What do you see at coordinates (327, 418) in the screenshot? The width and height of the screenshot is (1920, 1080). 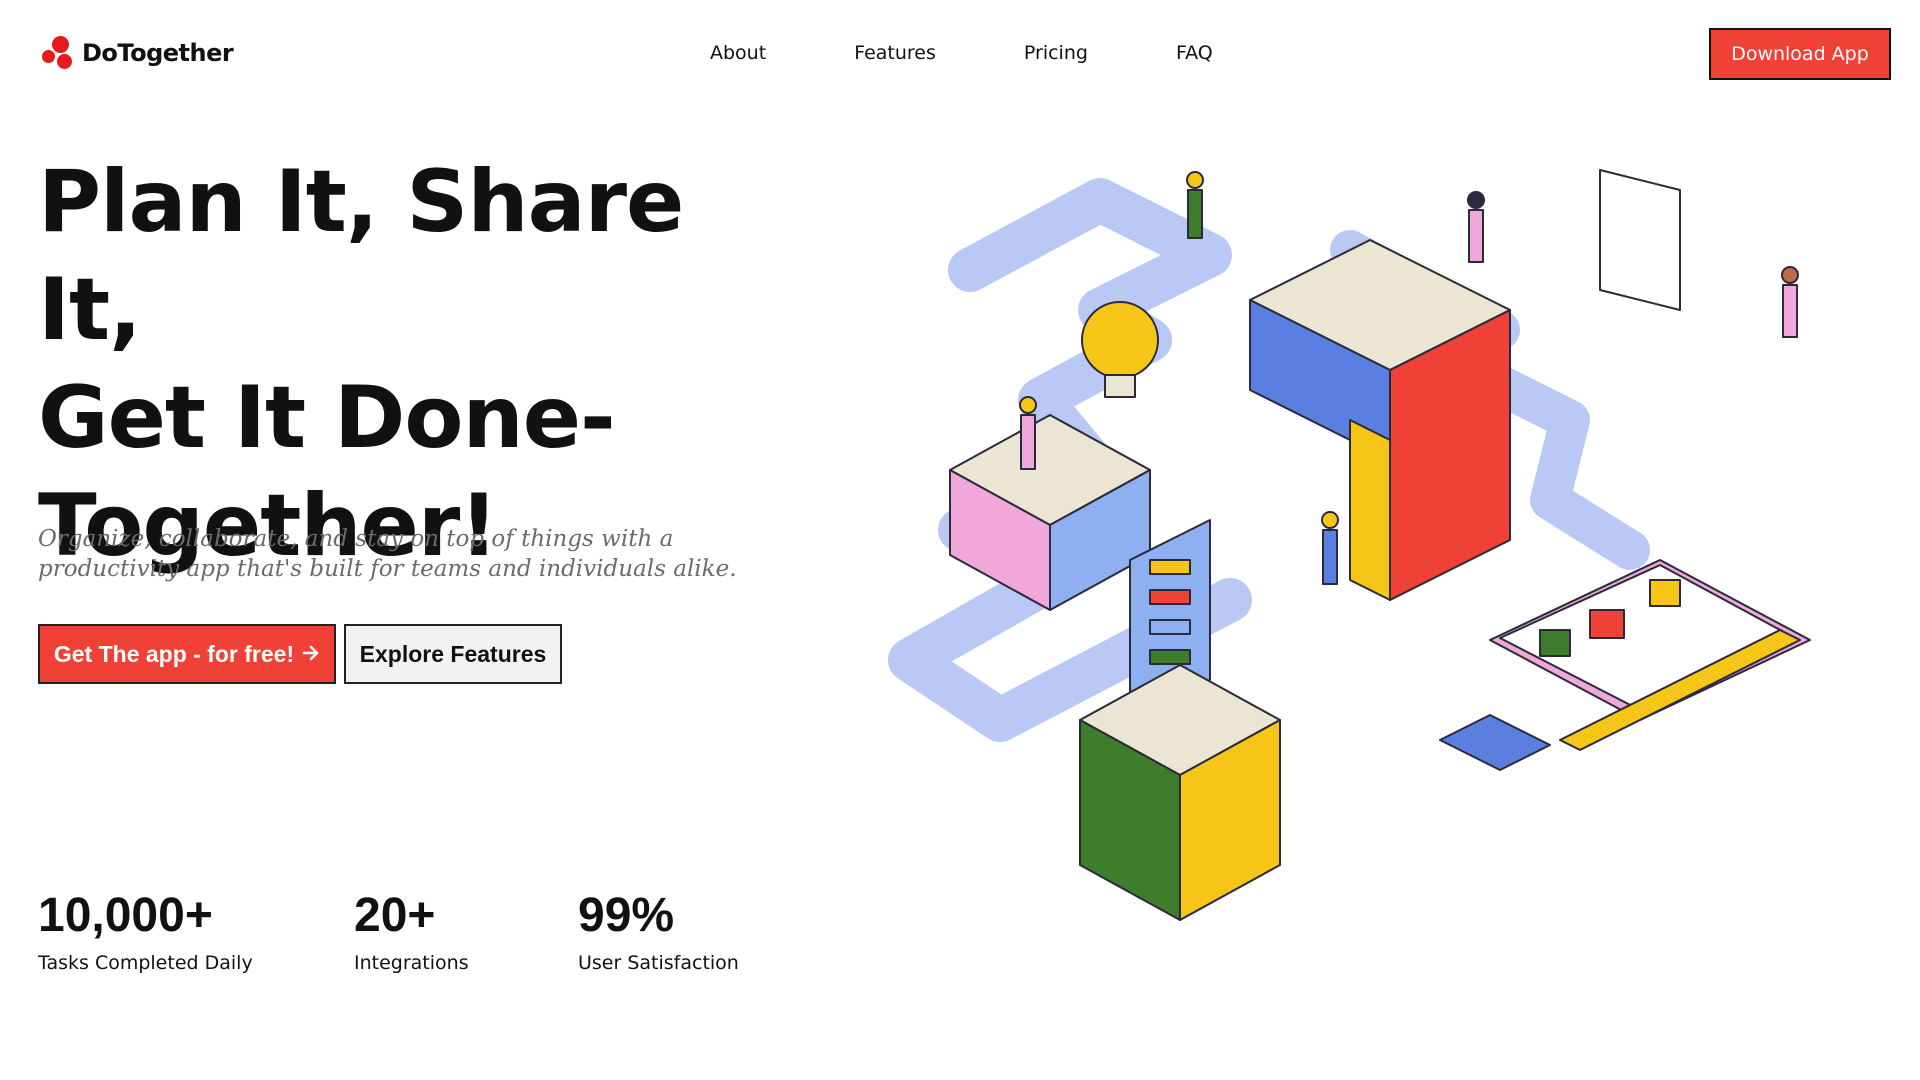 I see `hero-title-line: Get It Done-` at bounding box center [327, 418].